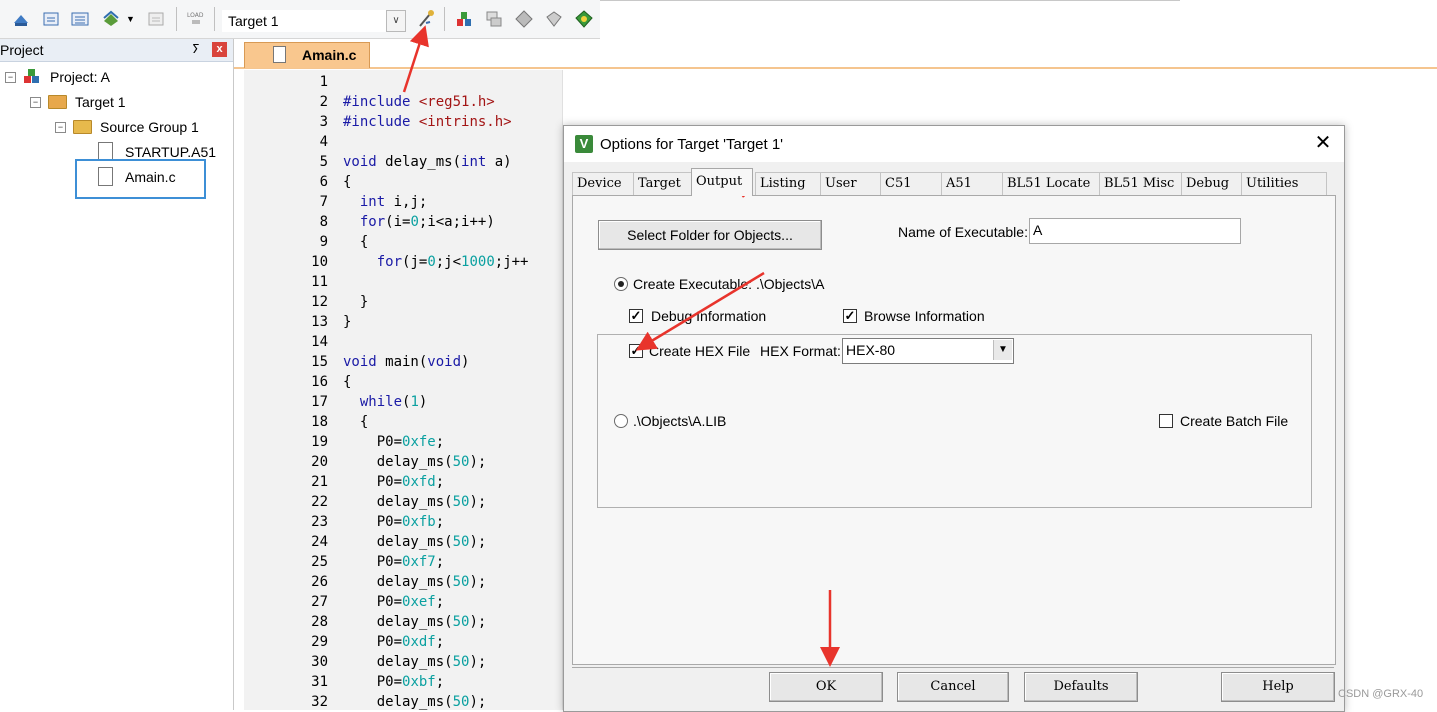 Image resolution: width=1437 pixels, height=712 pixels. What do you see at coordinates (826, 687) in the screenshot?
I see `ok-button: OK` at bounding box center [826, 687].